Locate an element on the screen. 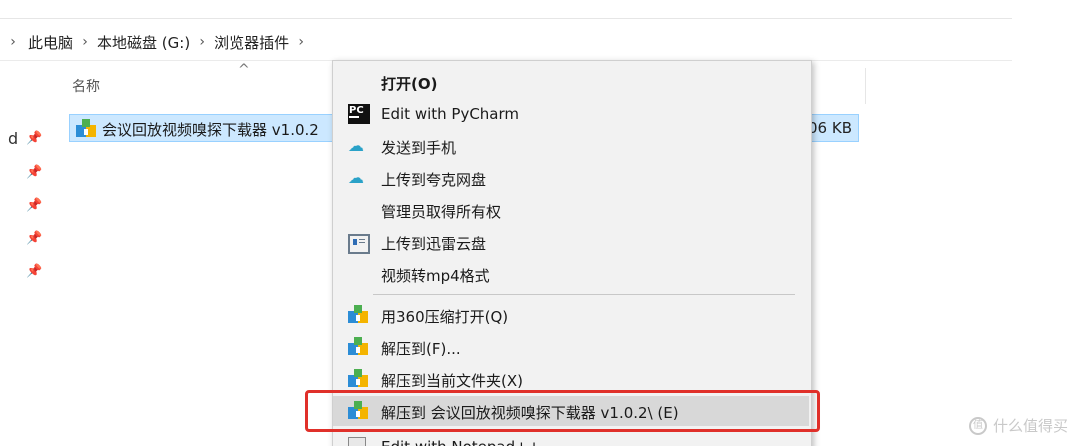 The width and height of the screenshot is (1080, 446). menu-item-label: 发送到手机 is located at coordinates (419, 148).